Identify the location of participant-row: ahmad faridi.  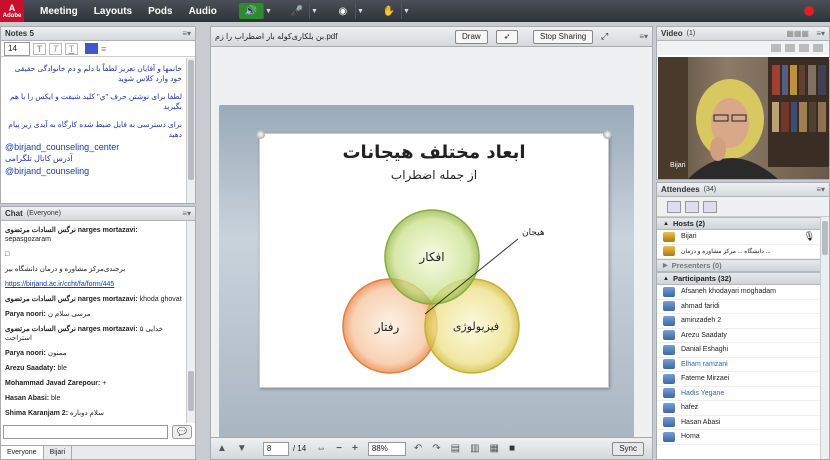
(743, 307).